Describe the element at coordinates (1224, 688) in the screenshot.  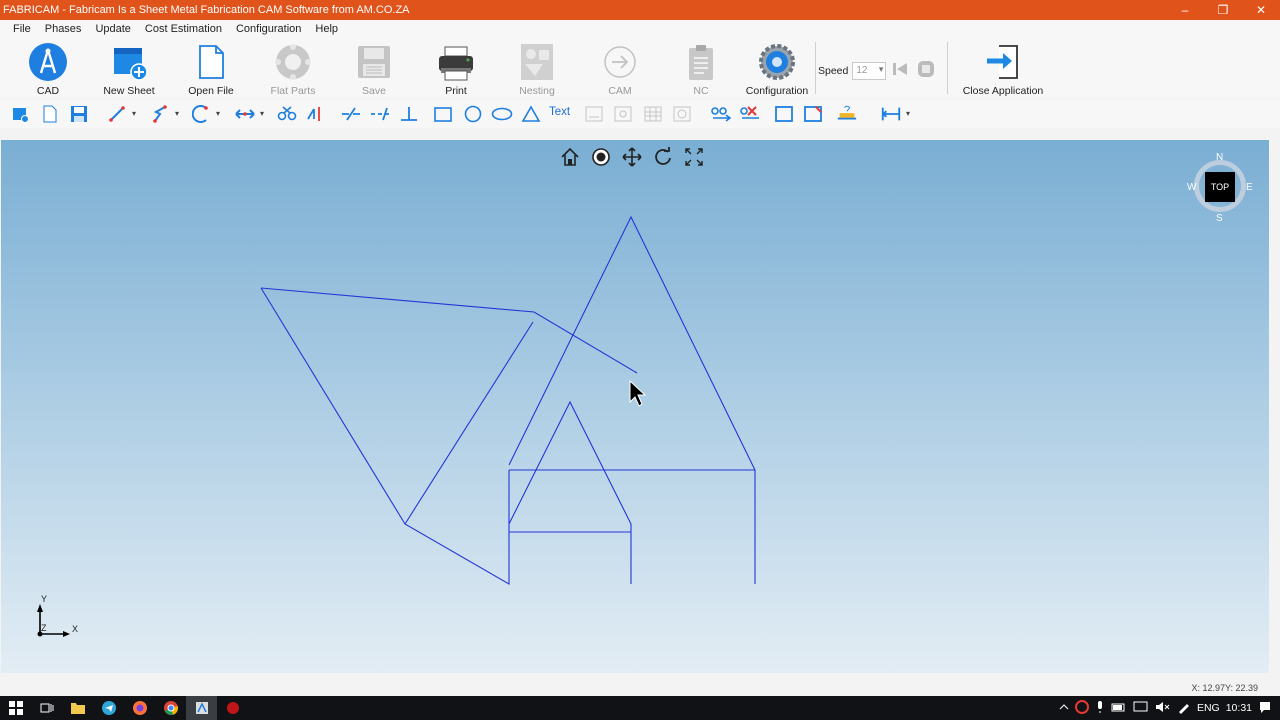
I see `cursor-coordinates: X: 12.97Y: 22.39` at that location.